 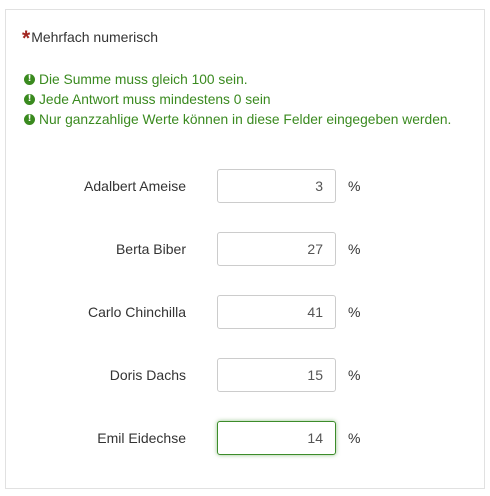 I want to click on answer-row: Emil Eidechse %, so click(x=245, y=438).